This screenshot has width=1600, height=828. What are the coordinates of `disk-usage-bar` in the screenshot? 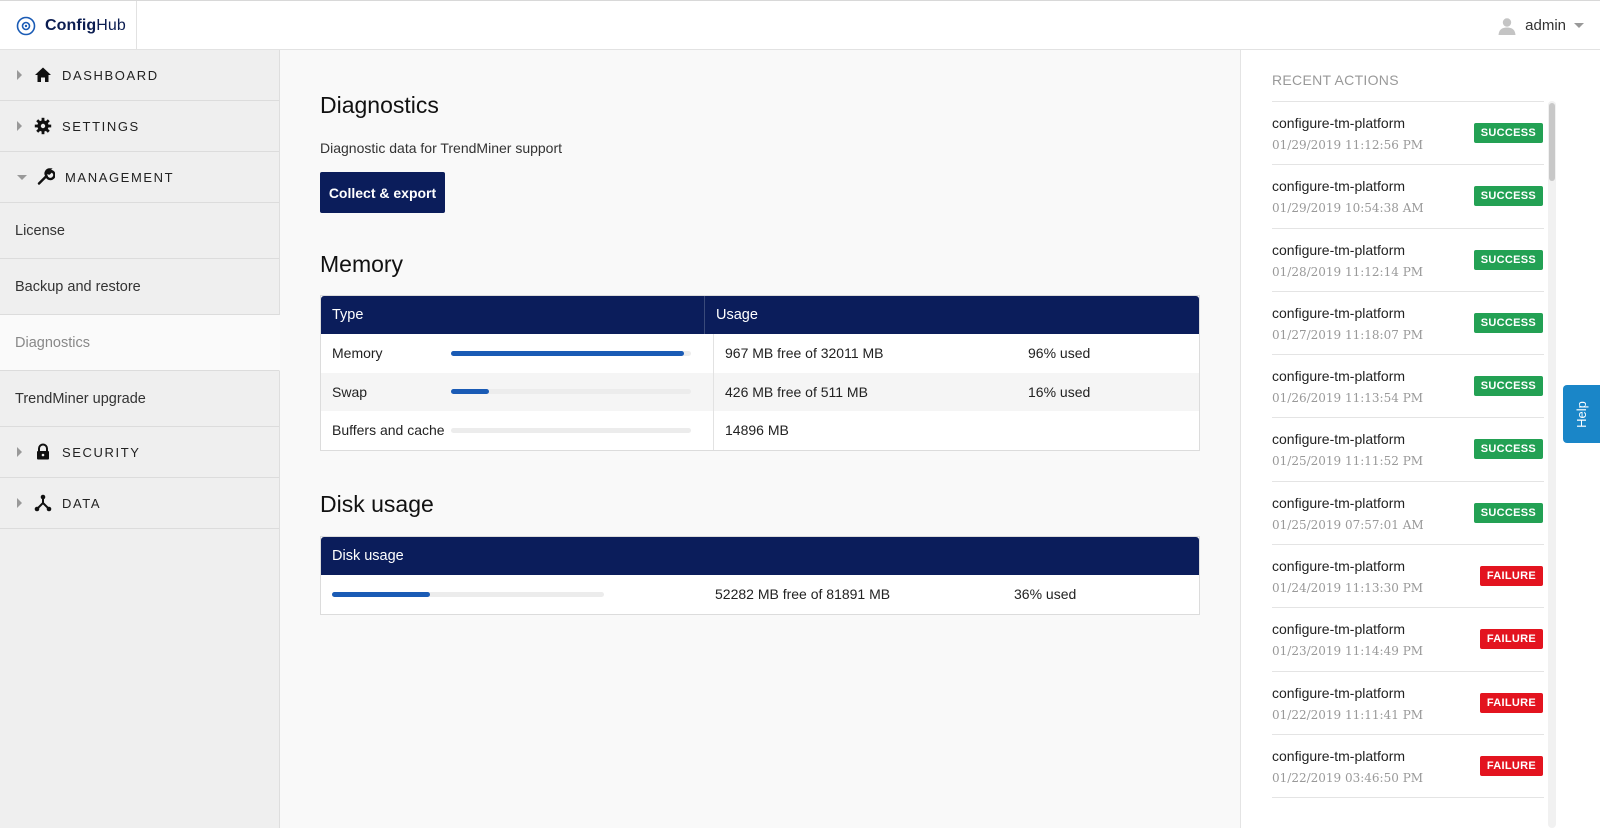 It's located at (468, 594).